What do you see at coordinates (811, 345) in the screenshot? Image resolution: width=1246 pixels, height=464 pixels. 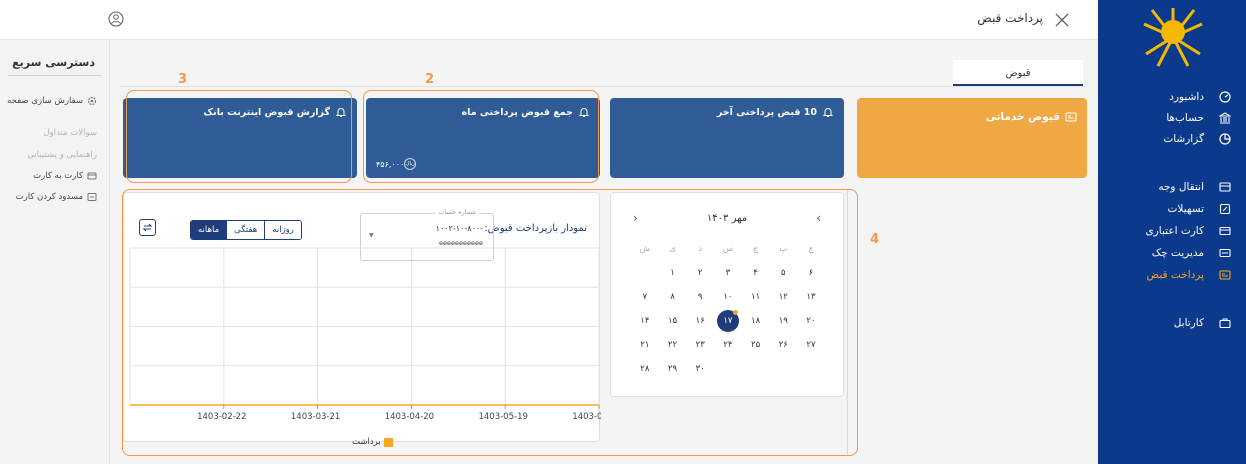 I see `calendar-day: ۲۷` at bounding box center [811, 345].